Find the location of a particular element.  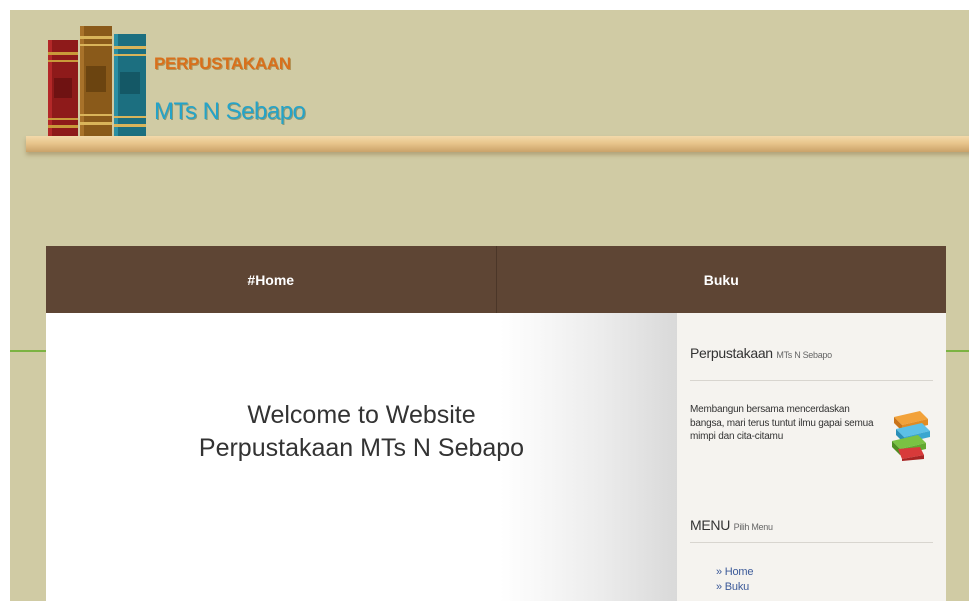

books-logo-icon is located at coordinates (97, 85).